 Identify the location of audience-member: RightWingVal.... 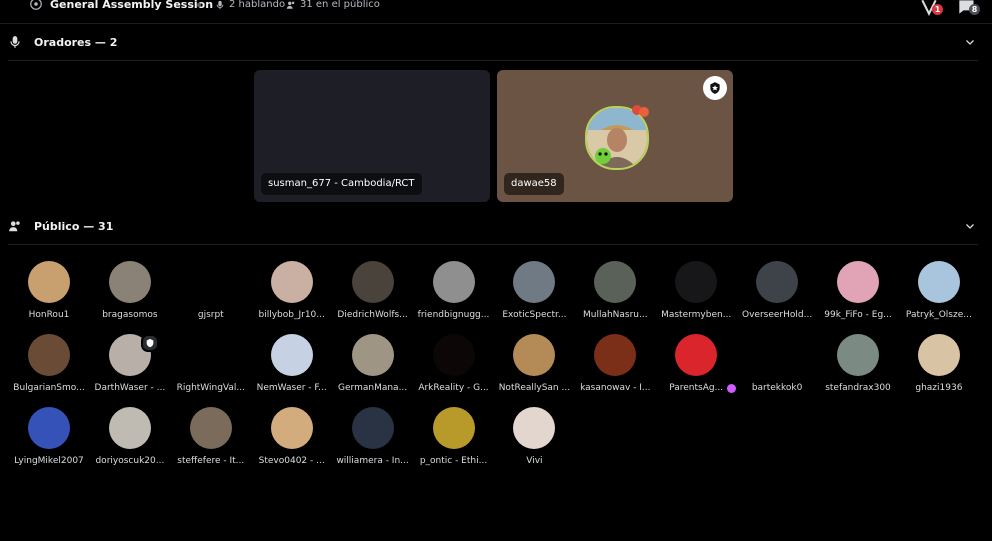
(211, 368).